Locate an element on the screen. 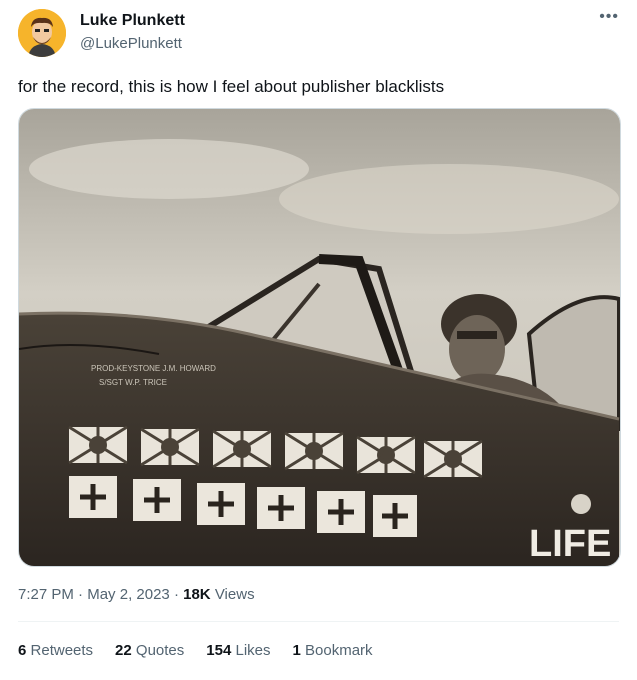  tweet-date: May 2, 2023 is located at coordinates (128, 594).